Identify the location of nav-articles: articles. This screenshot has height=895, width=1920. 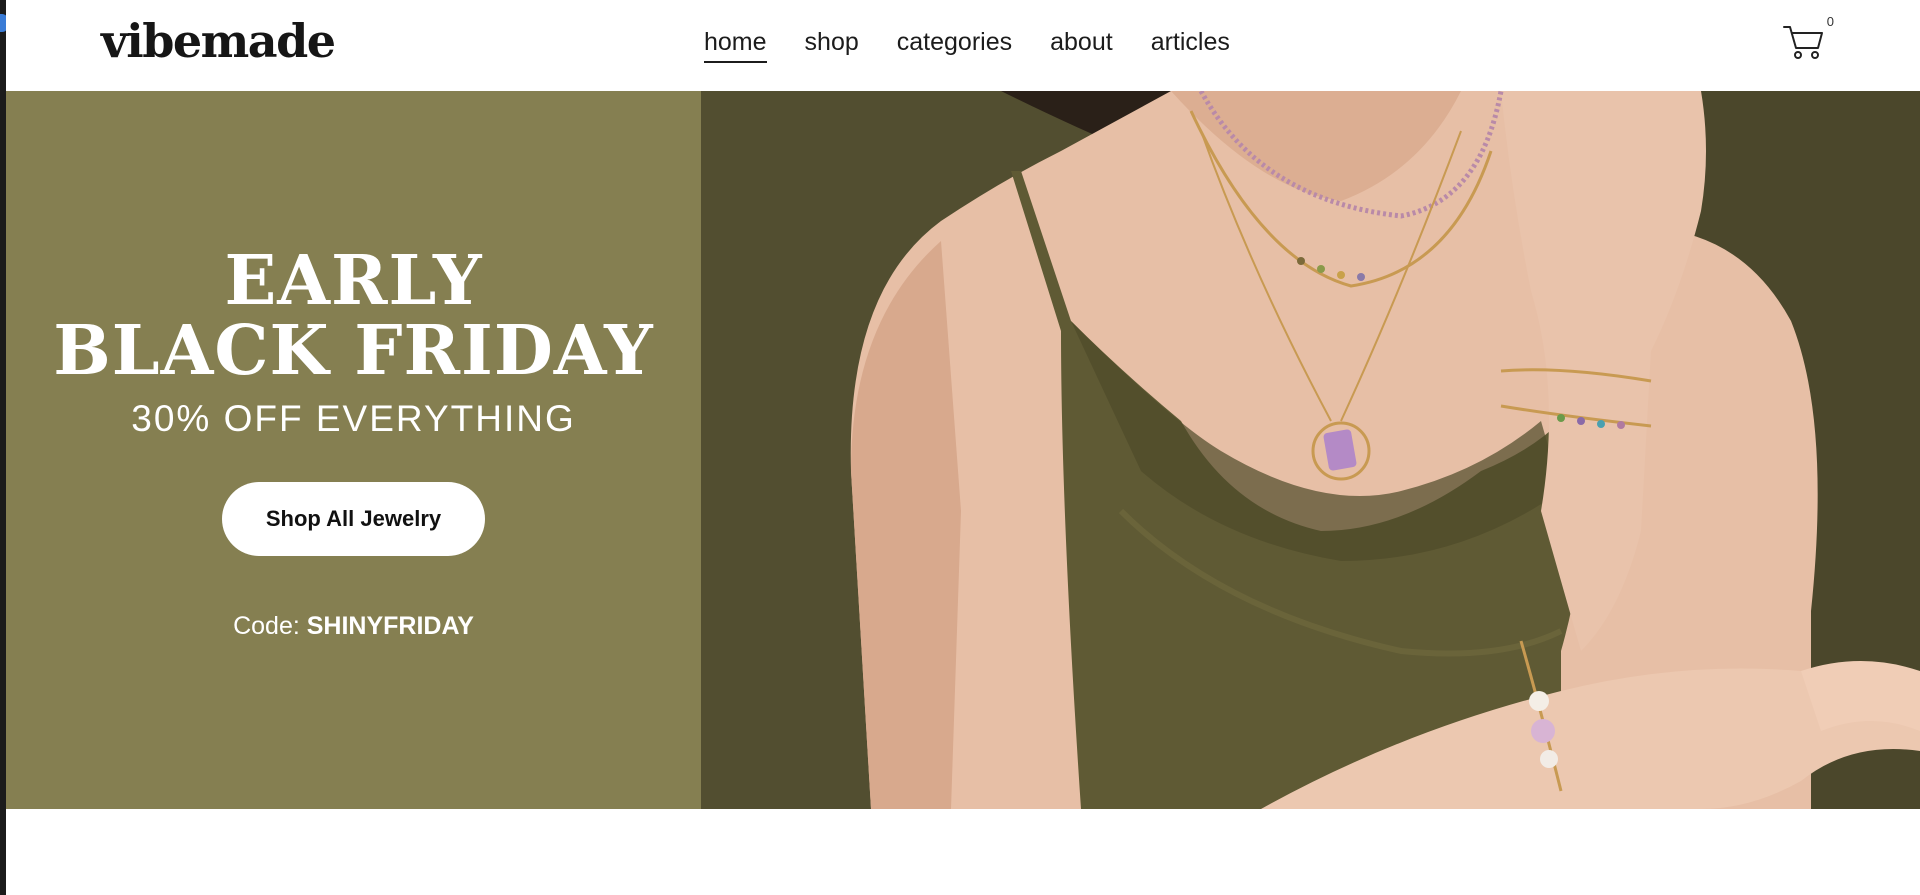
(1190, 45).